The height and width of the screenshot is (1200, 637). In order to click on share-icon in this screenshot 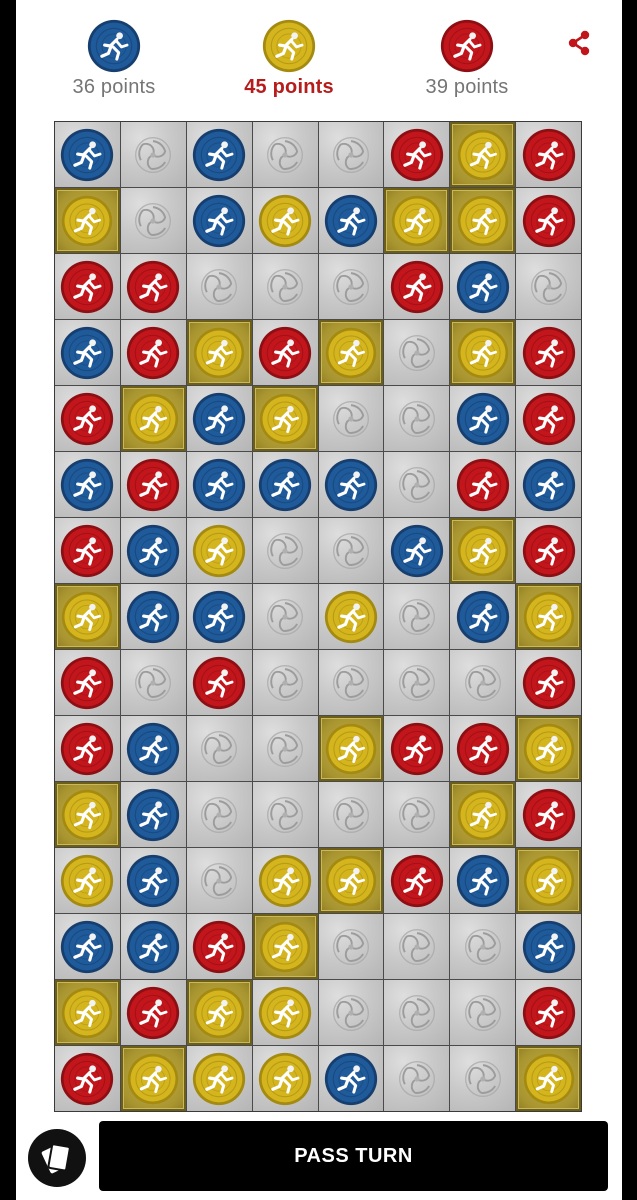, I will do `click(579, 43)`.